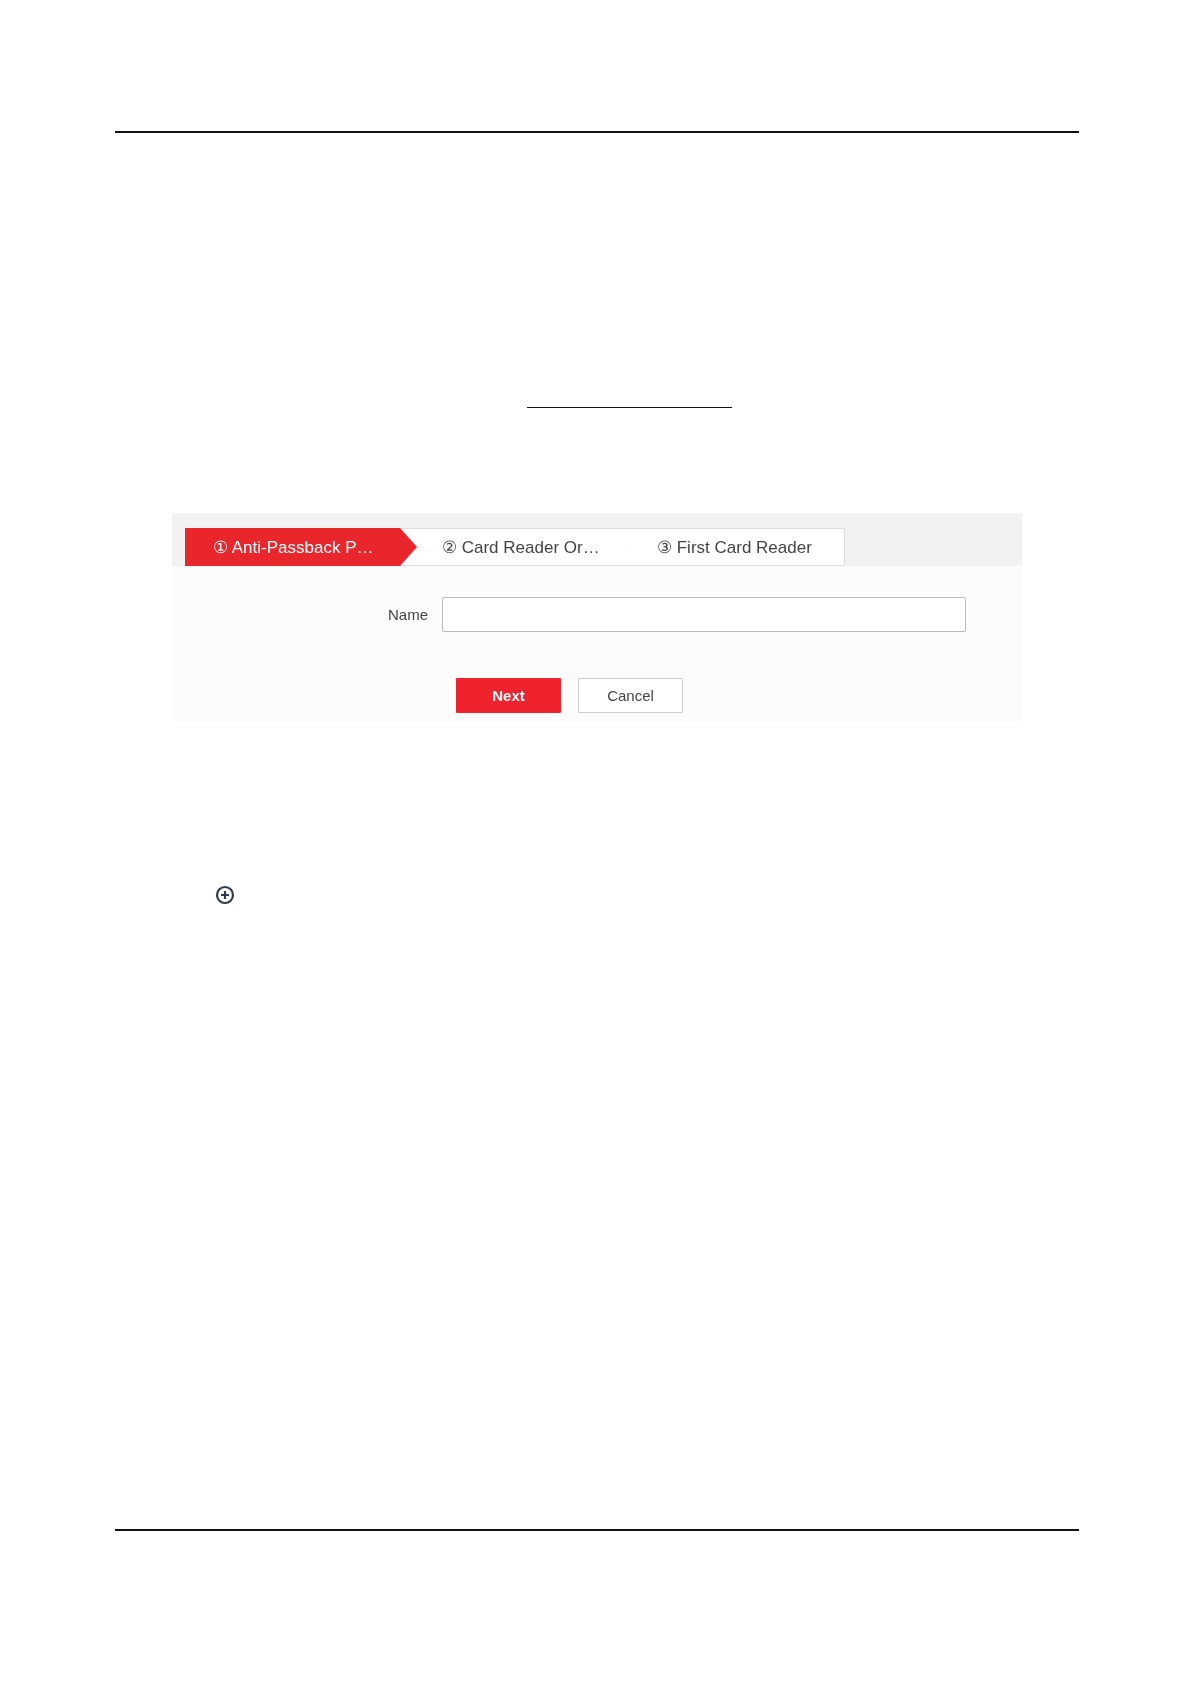 The image size is (1181, 1685). What do you see at coordinates (508, 695) in the screenshot?
I see `next-button: Next` at bounding box center [508, 695].